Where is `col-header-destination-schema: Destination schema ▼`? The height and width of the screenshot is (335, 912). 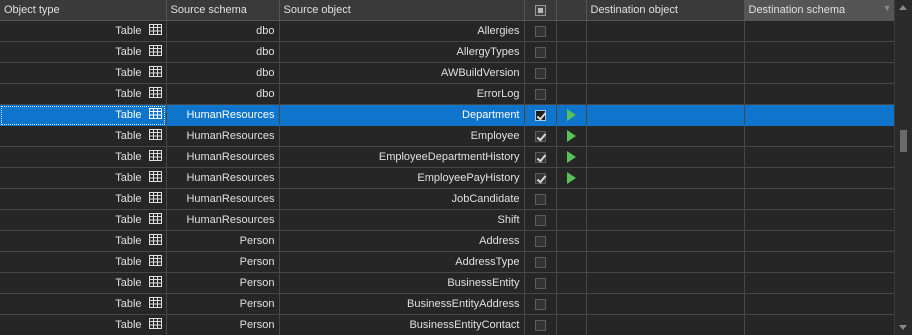
col-header-destination-schema: Destination schema ▼ is located at coordinates (819, 10).